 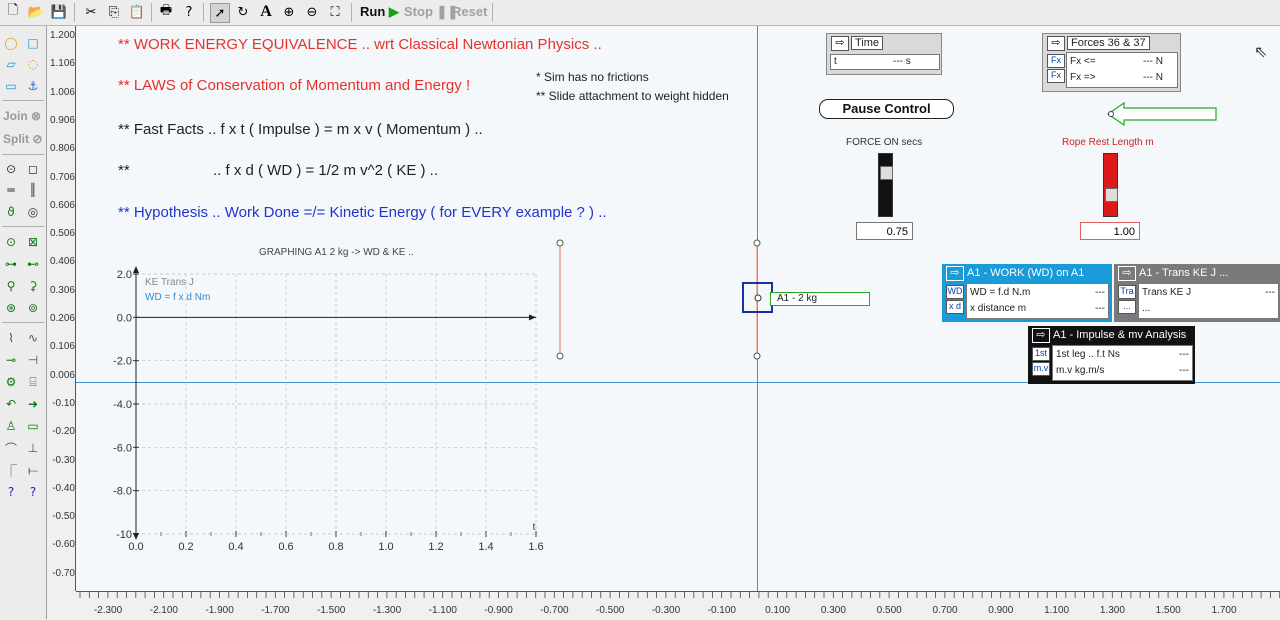 I want to click on rotate-icon: ↻, so click(x=243, y=12).